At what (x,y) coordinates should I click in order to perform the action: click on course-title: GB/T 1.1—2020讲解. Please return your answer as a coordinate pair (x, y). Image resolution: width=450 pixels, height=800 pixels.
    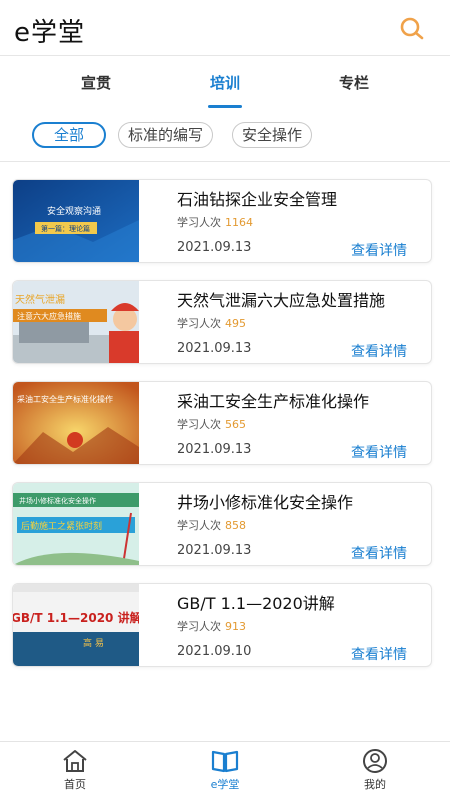
    Looking at the image, I should click on (256, 603).